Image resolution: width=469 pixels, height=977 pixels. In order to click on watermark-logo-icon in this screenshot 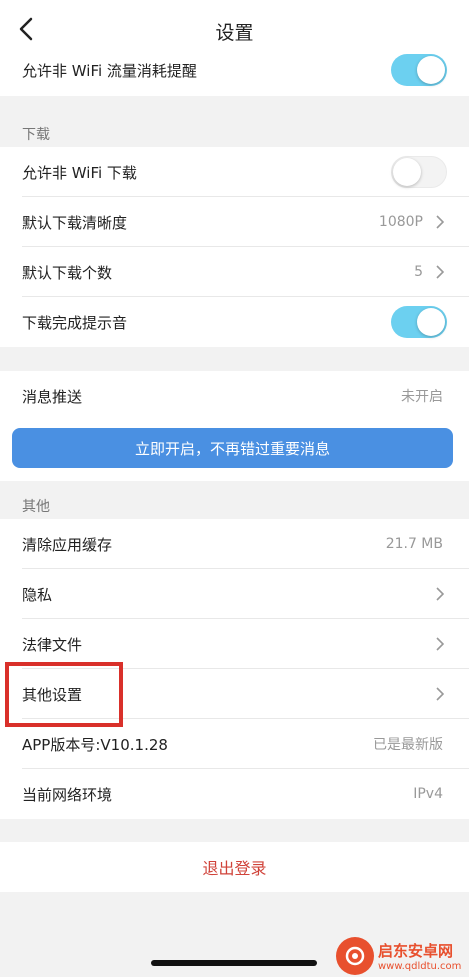, I will do `click(355, 956)`.